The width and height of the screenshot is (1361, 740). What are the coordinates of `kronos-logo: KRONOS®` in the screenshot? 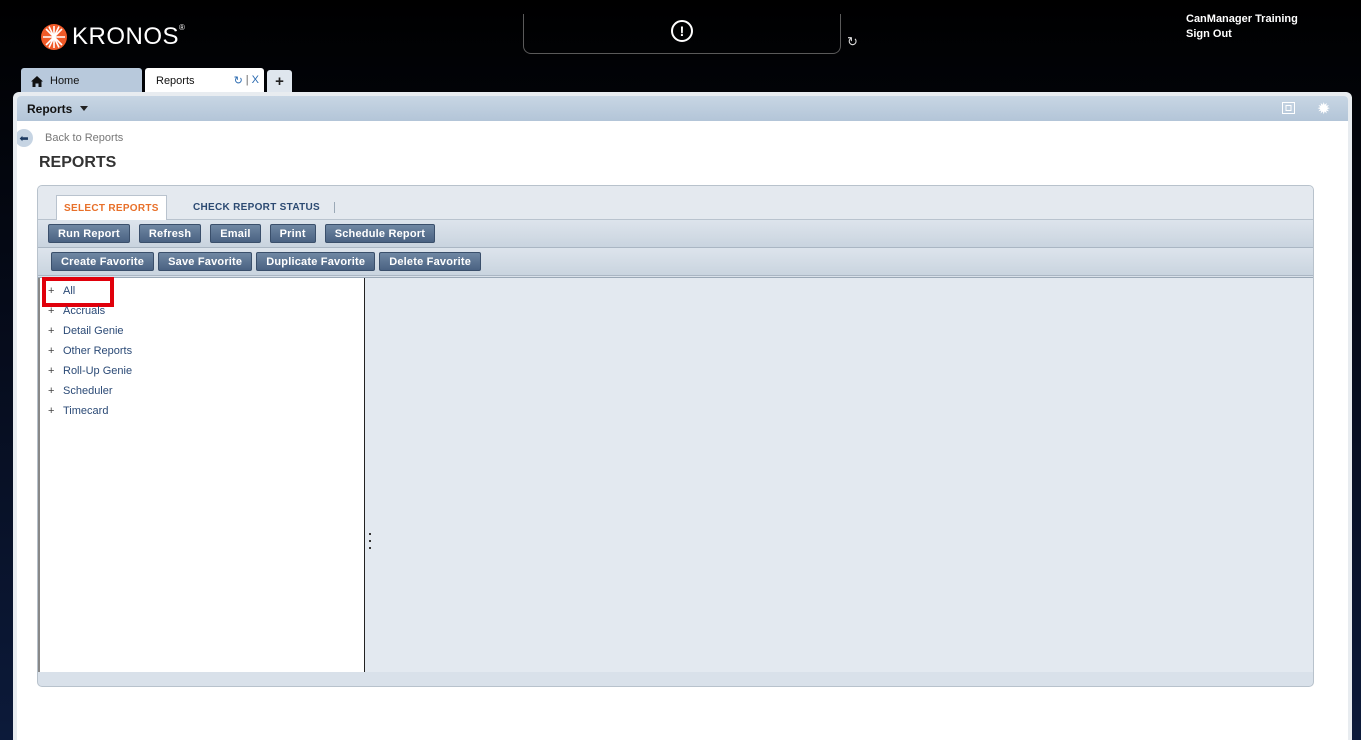 It's located at (112, 37).